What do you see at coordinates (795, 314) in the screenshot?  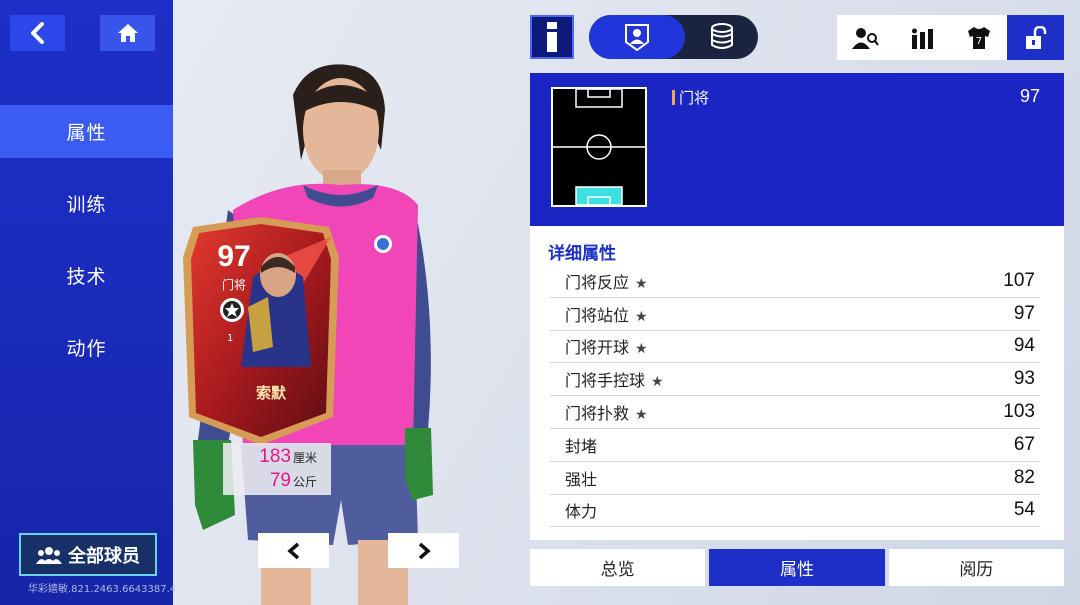 I see `attribute-row: 门将站位 ★ 97` at bounding box center [795, 314].